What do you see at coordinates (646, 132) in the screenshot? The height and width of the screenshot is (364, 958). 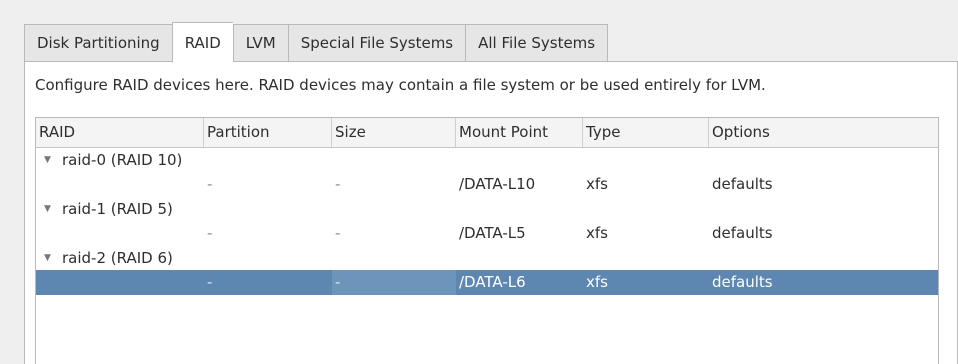 I see `column-header-type: Type` at bounding box center [646, 132].